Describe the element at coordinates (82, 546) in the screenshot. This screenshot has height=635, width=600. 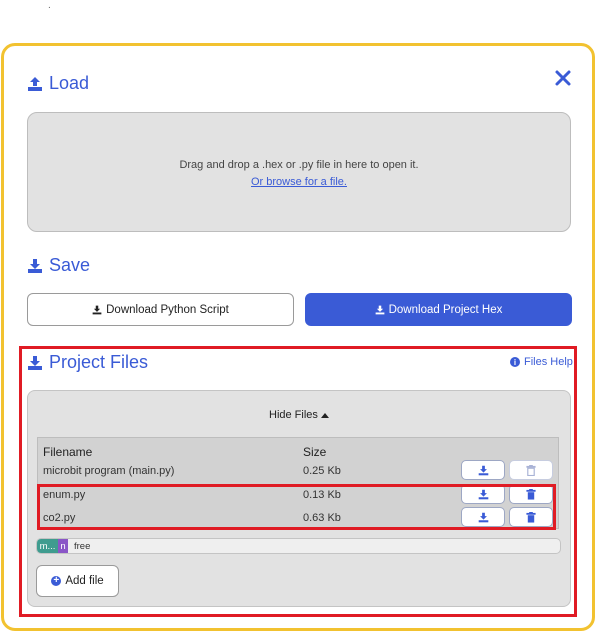
I see `storage-free-label: free` at that location.